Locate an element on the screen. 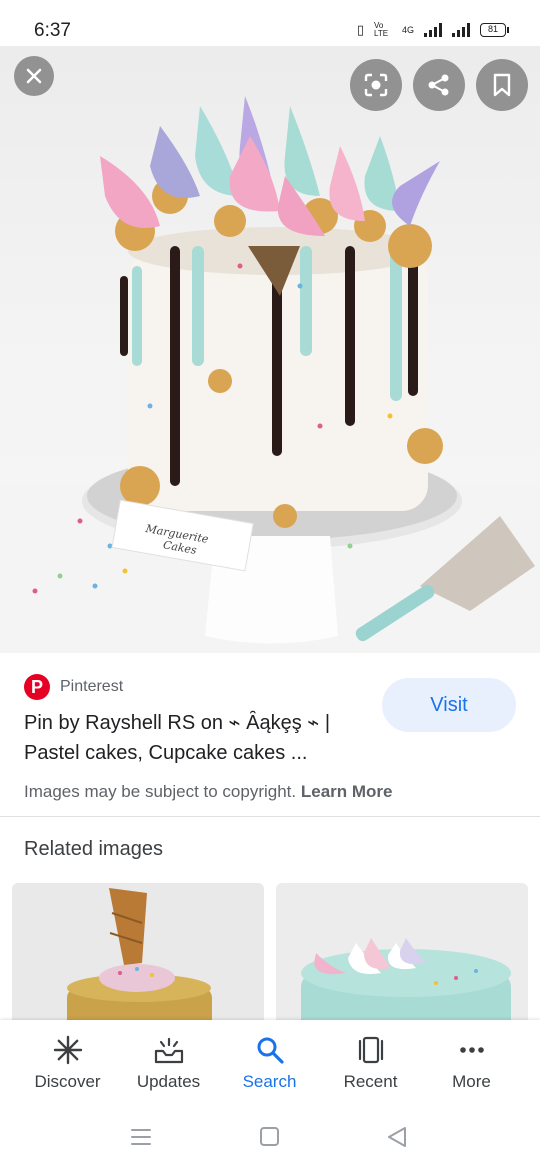 The width and height of the screenshot is (540, 1170). bookmark-icon is located at coordinates (502, 85).